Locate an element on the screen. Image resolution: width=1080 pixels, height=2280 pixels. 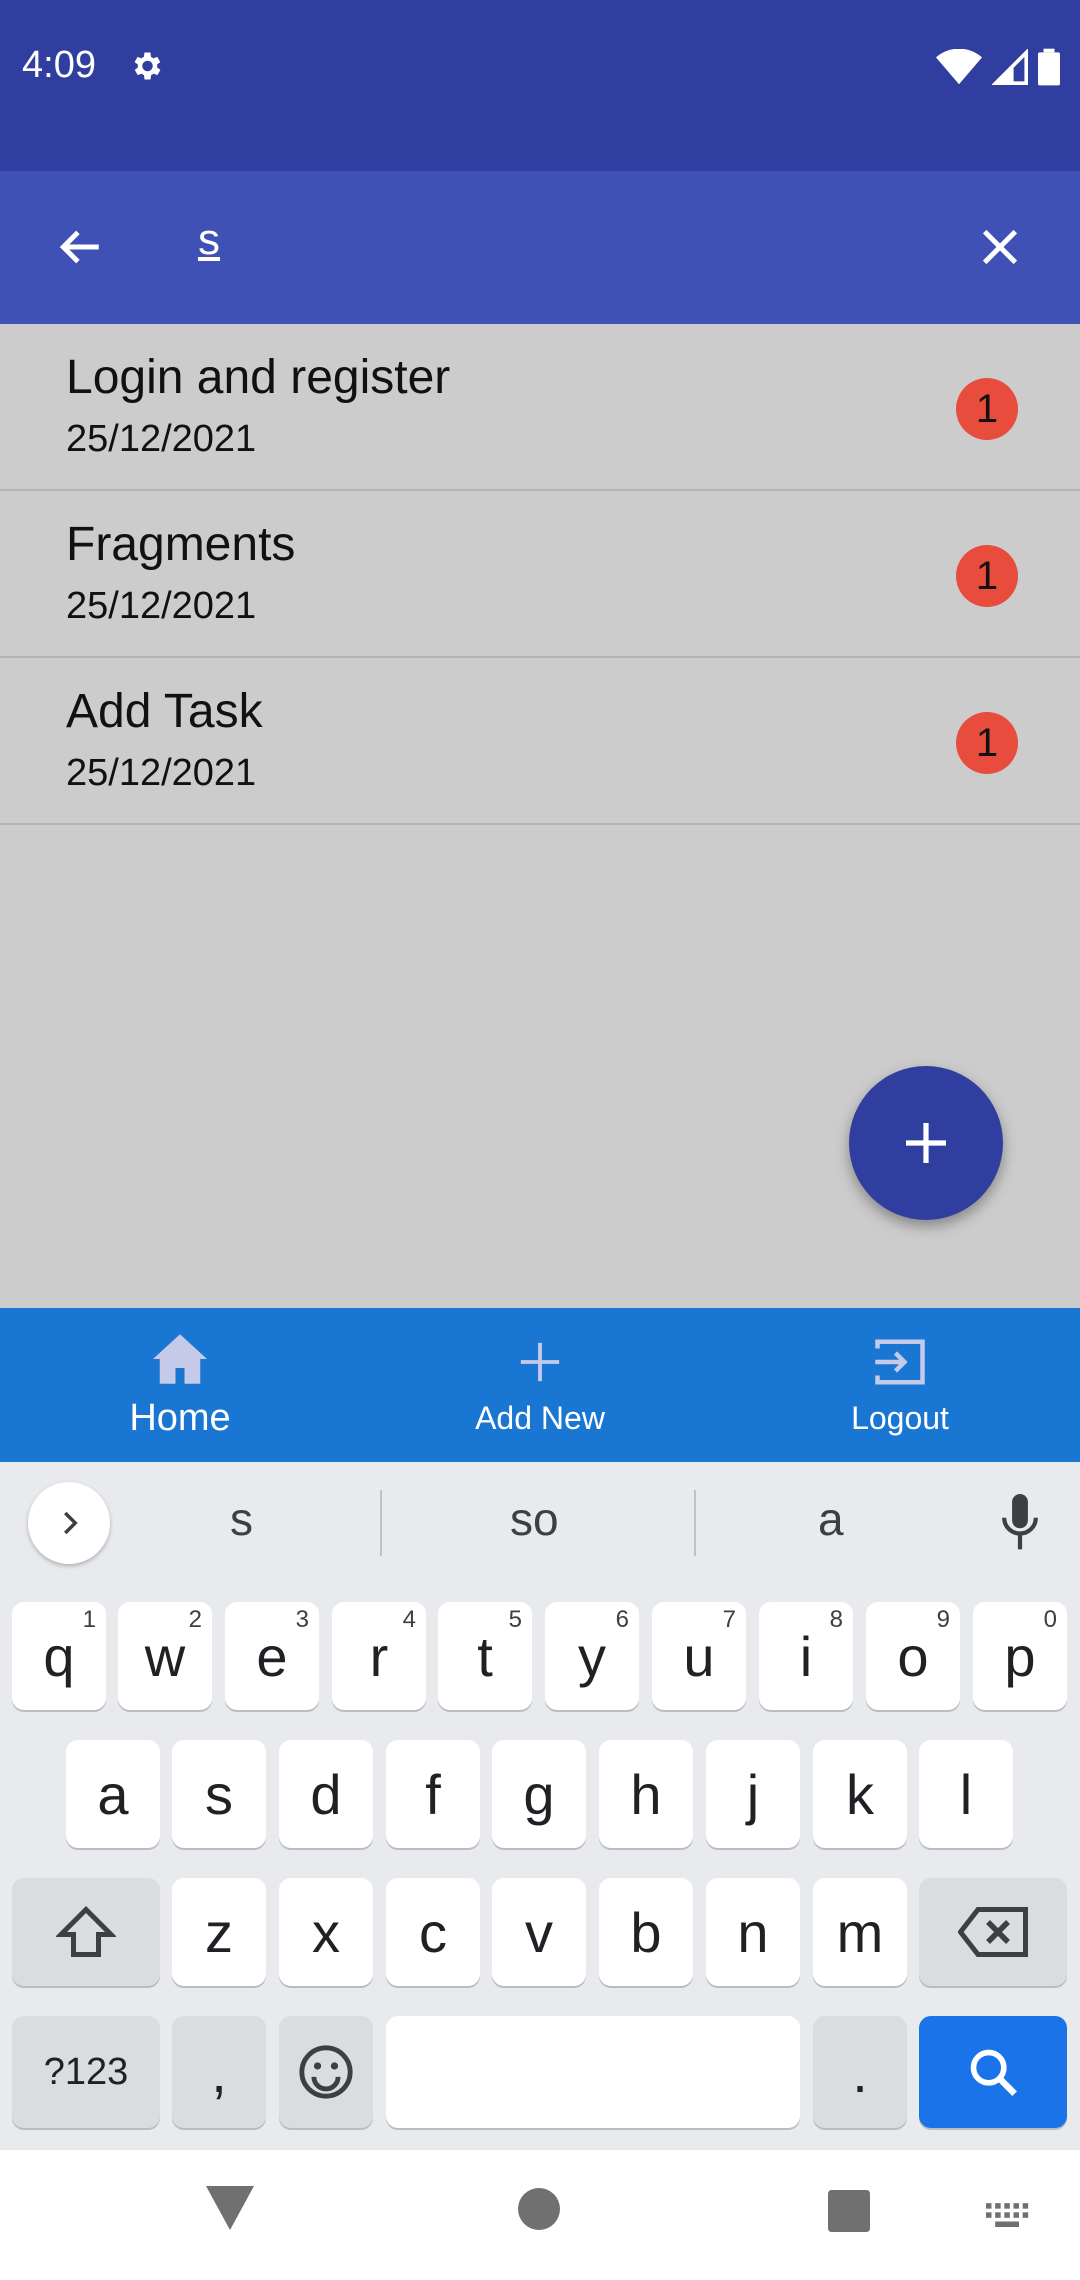
shift-arrow-icon is located at coordinates (86, 1931).